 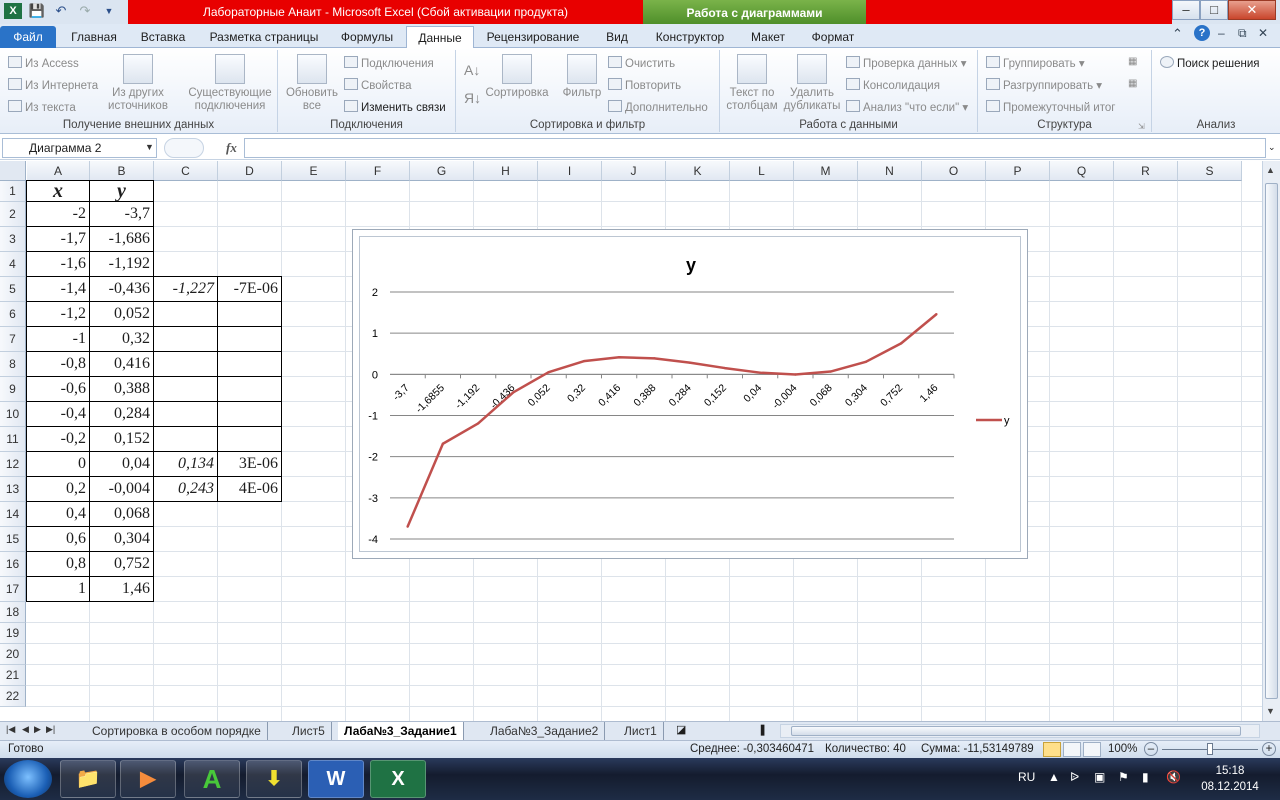 What do you see at coordinates (121, 439) in the screenshot?
I see `cell-y-value: 0,152` at bounding box center [121, 439].